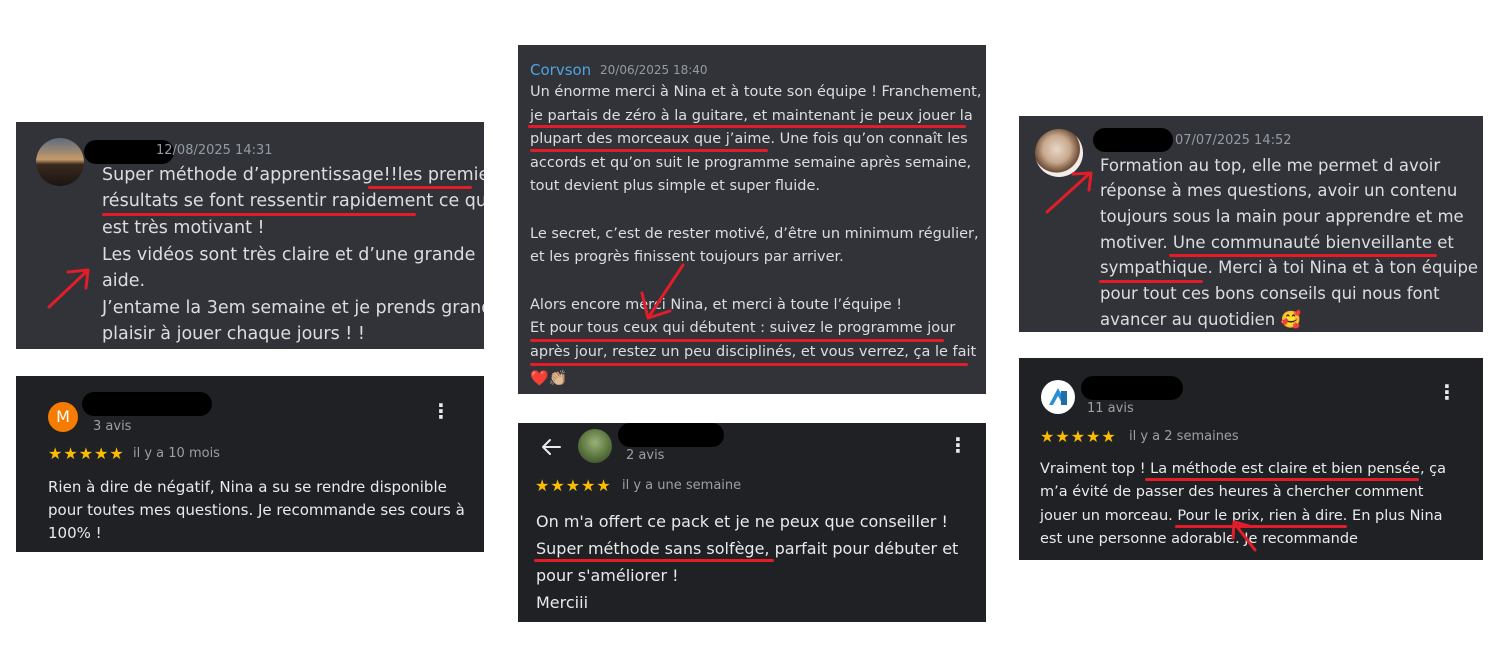 The width and height of the screenshot is (1500, 667). I want to click on review-text-line: motiver. Une communauté bienveillante et, so click(1277, 242).